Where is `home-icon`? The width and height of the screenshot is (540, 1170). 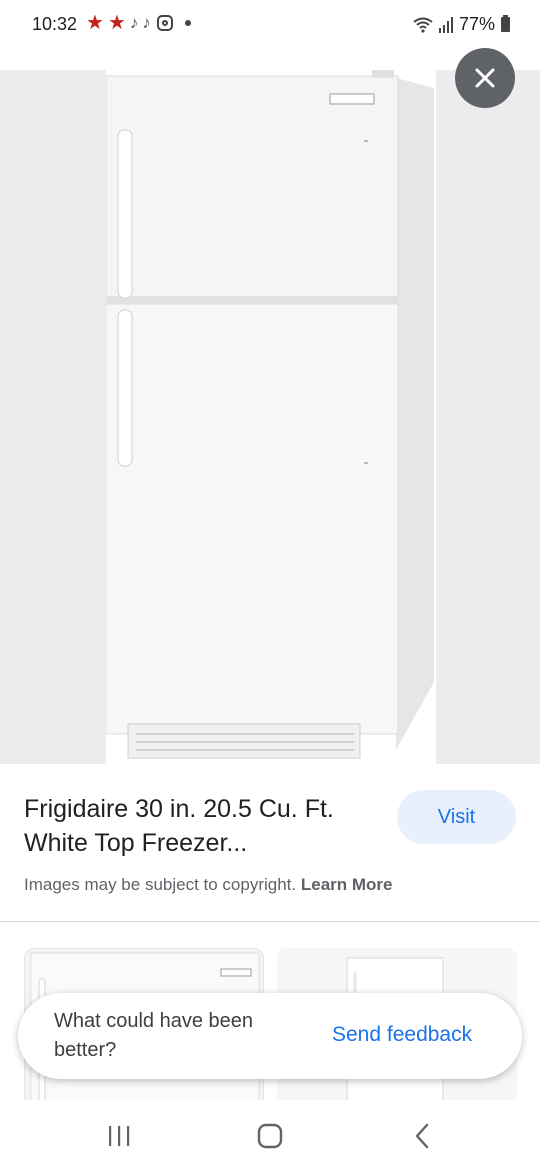 home-icon is located at coordinates (270, 1136).